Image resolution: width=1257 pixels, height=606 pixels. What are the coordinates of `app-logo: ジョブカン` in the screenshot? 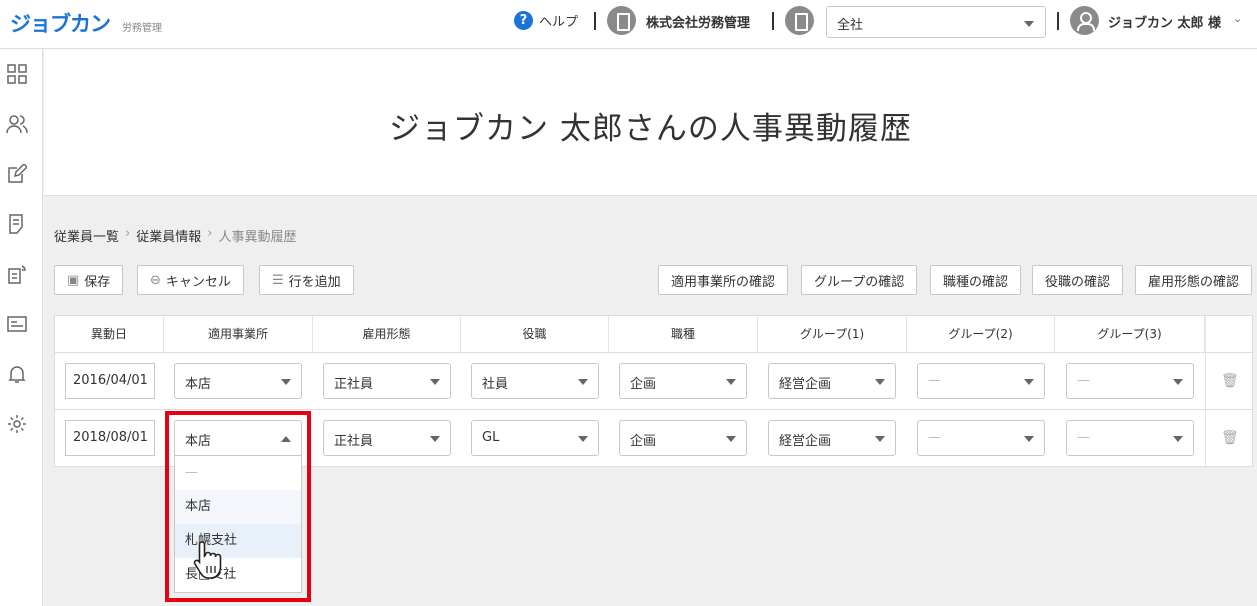 It's located at (60, 23).